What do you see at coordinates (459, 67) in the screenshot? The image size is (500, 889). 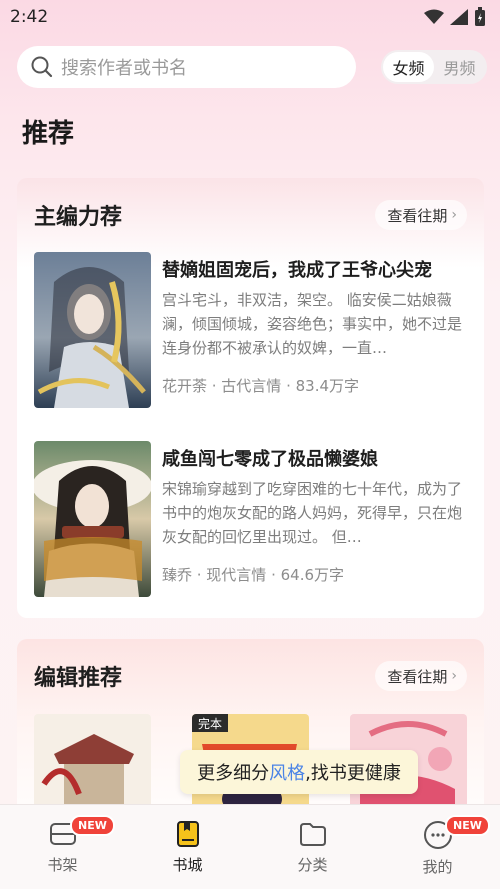 I see `gender-option-male: 男频` at bounding box center [459, 67].